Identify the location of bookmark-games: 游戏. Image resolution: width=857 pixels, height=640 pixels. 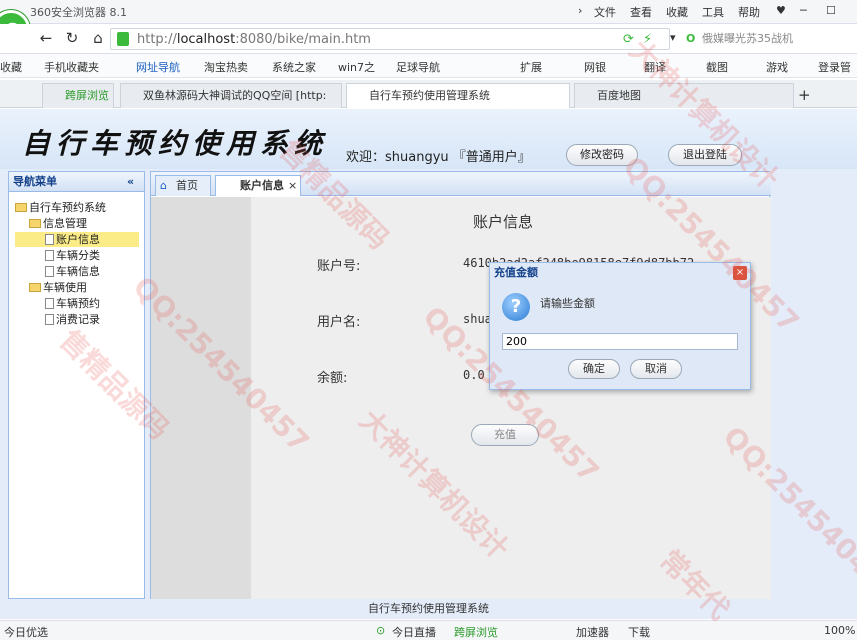
(777, 67).